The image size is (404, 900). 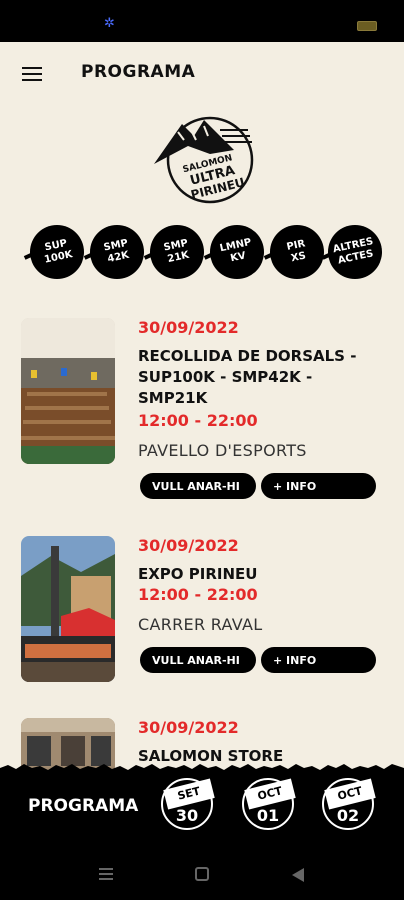 What do you see at coordinates (117, 252) in the screenshot?
I see `category-smp42k: SMP 42K` at bounding box center [117, 252].